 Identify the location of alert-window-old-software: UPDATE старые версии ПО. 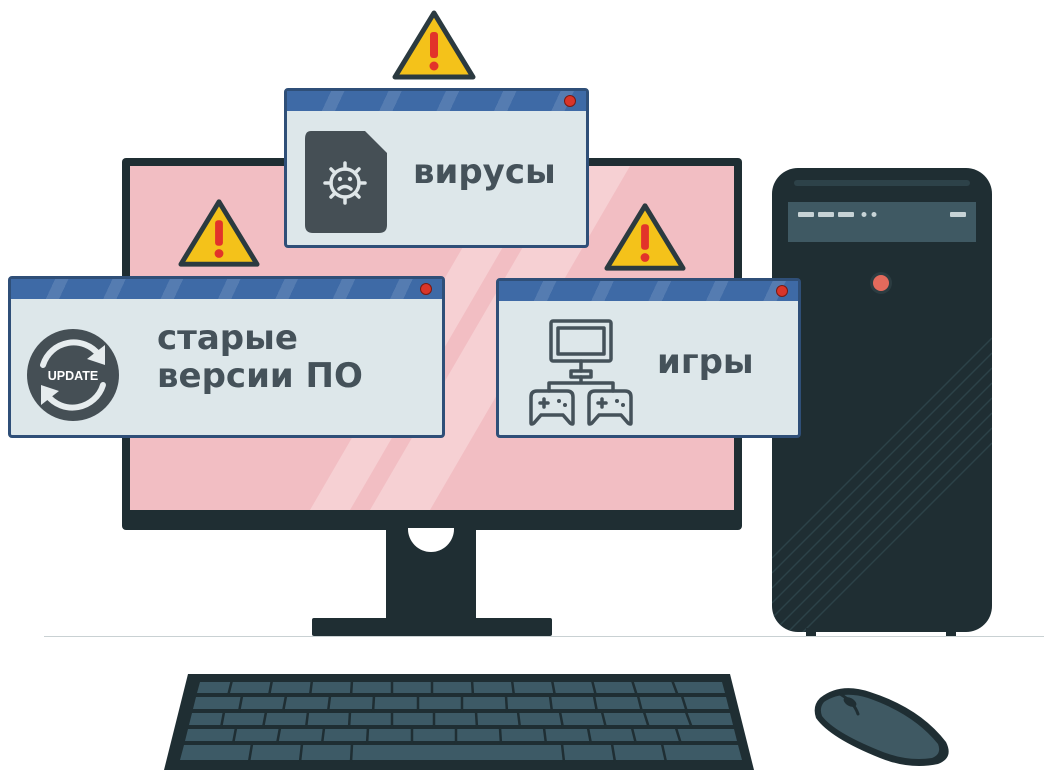
(226, 357).